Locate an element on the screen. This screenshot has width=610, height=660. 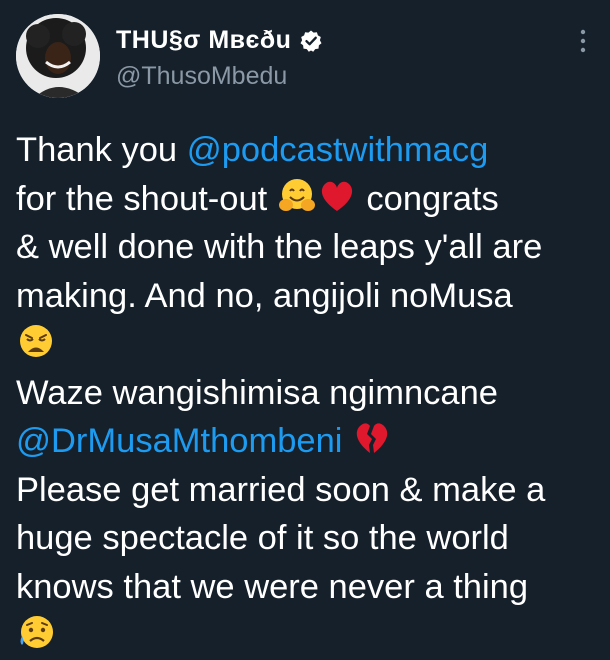
verified-badge-icon is located at coordinates (311, 41).